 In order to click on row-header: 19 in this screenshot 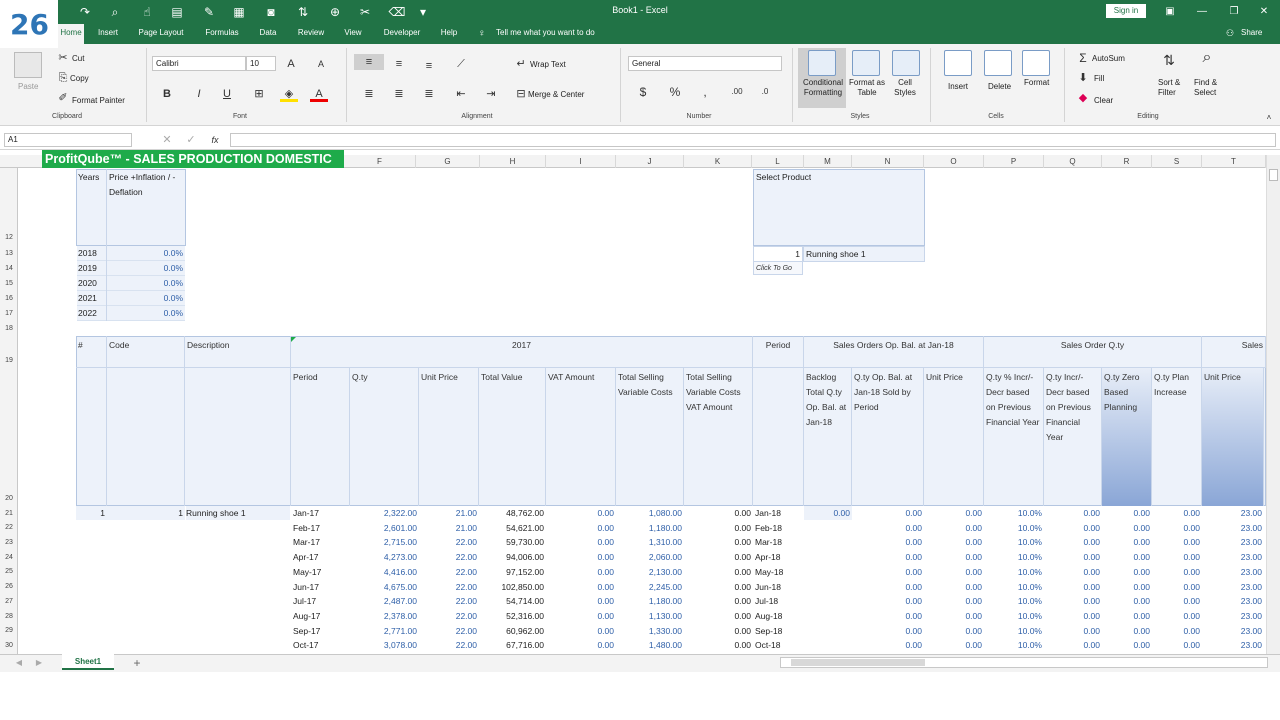, I will do `click(9, 360)`.